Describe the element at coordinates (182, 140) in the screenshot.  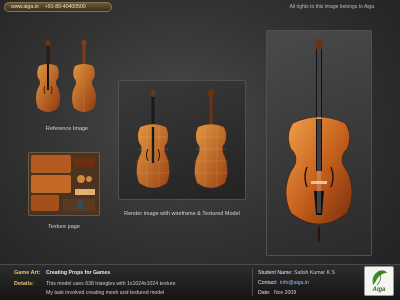
I see `render-panel` at that location.